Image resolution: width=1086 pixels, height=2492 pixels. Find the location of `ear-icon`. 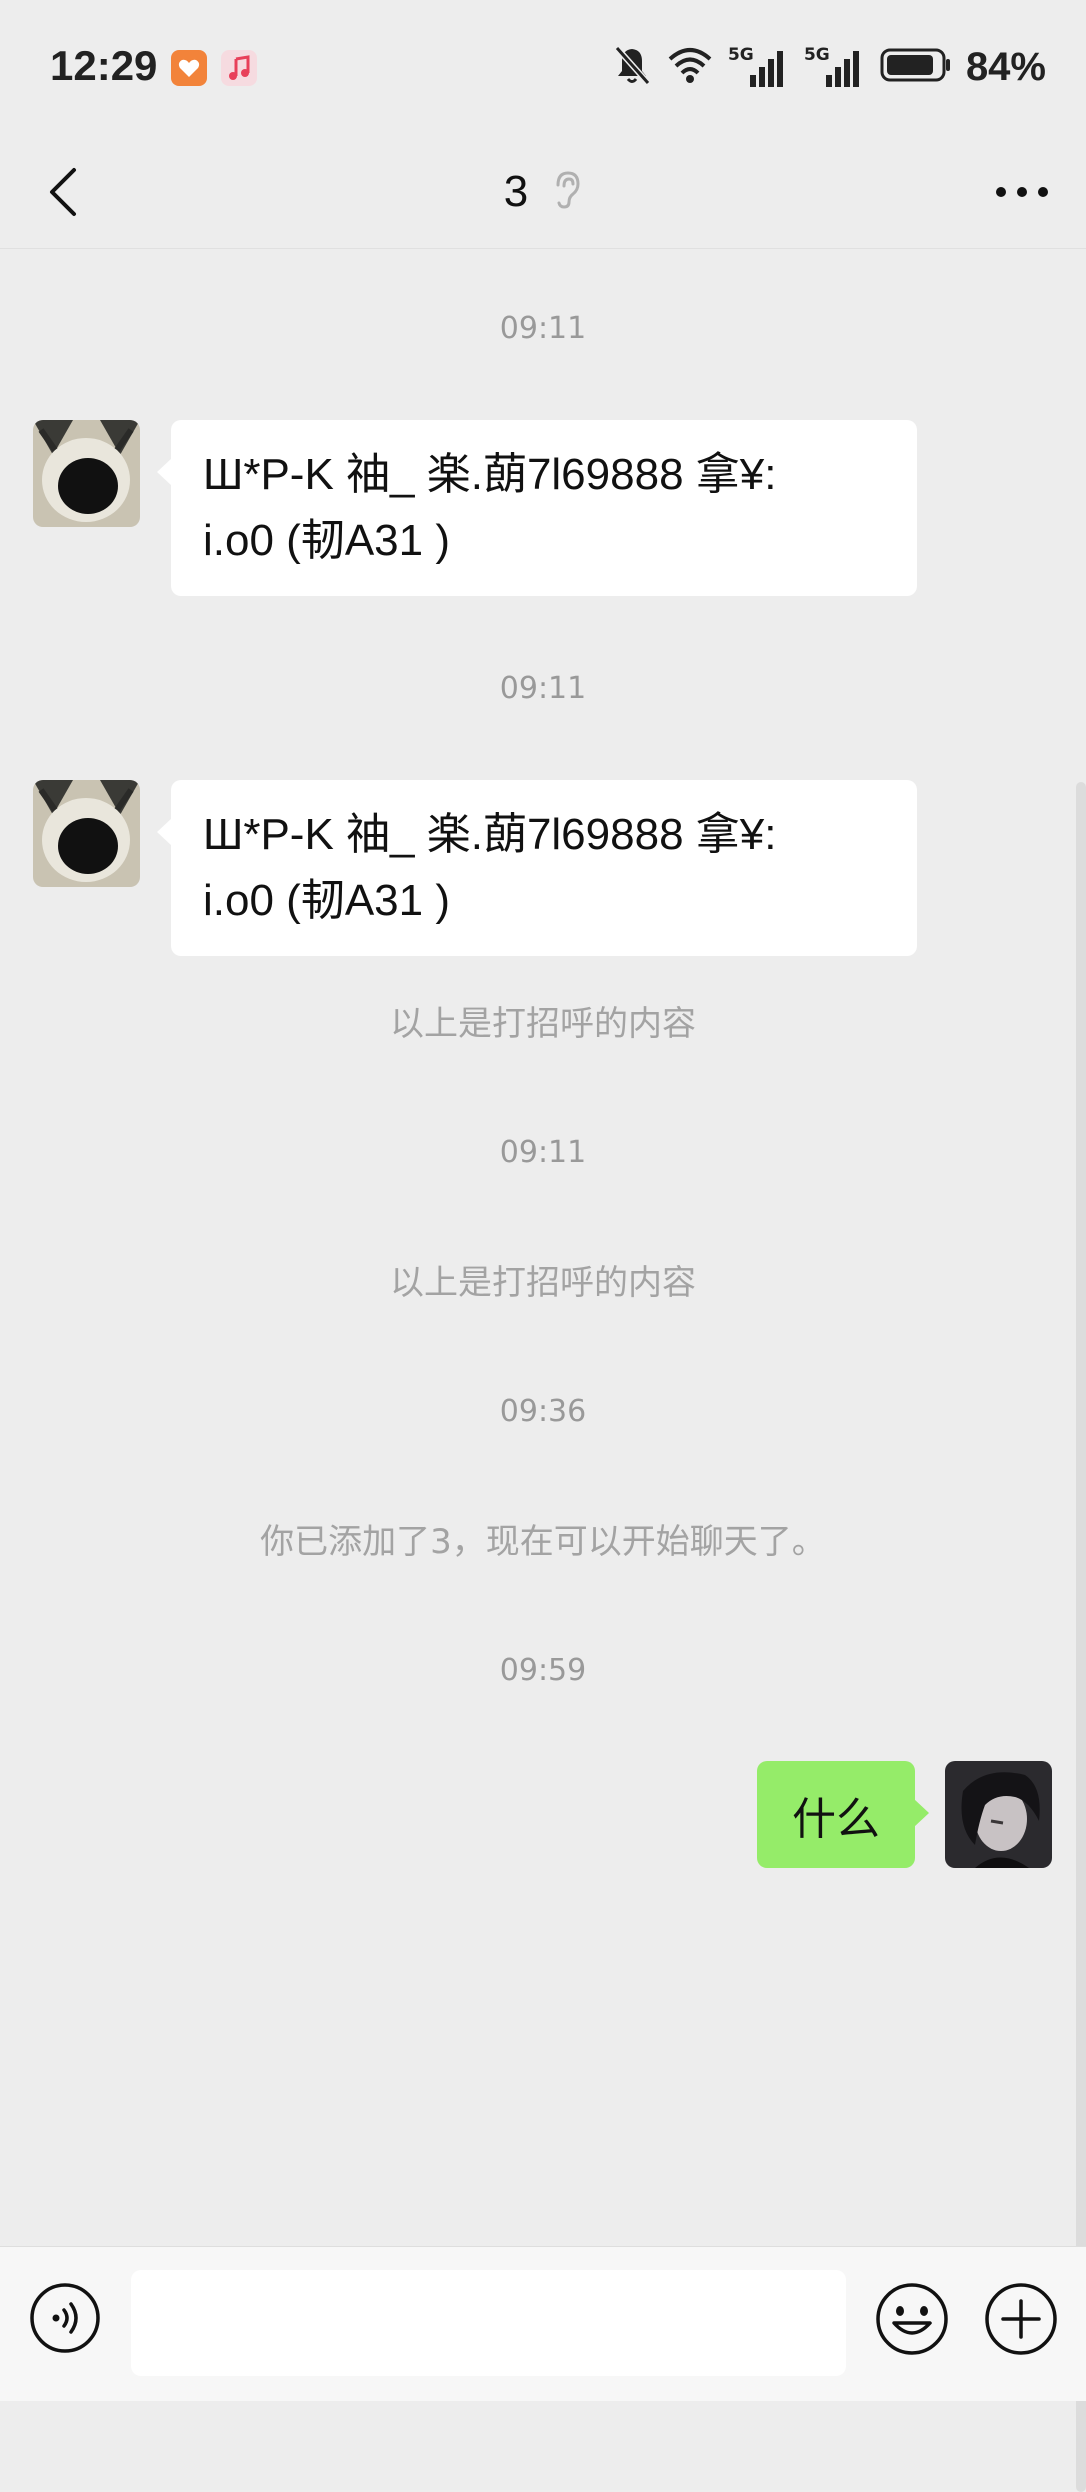

ear-icon is located at coordinates (567, 192).